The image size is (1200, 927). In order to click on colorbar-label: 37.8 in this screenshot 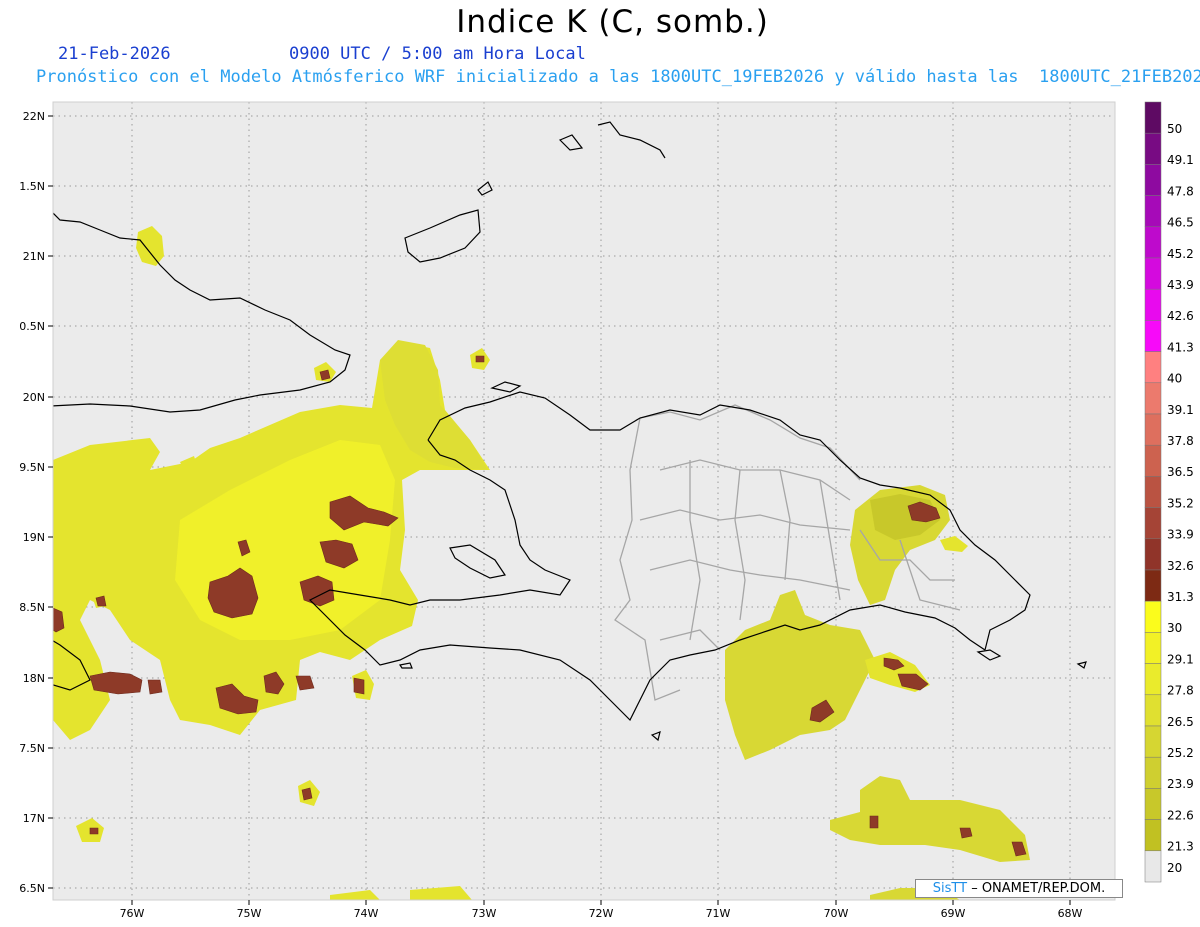, I will do `click(1180, 441)`.